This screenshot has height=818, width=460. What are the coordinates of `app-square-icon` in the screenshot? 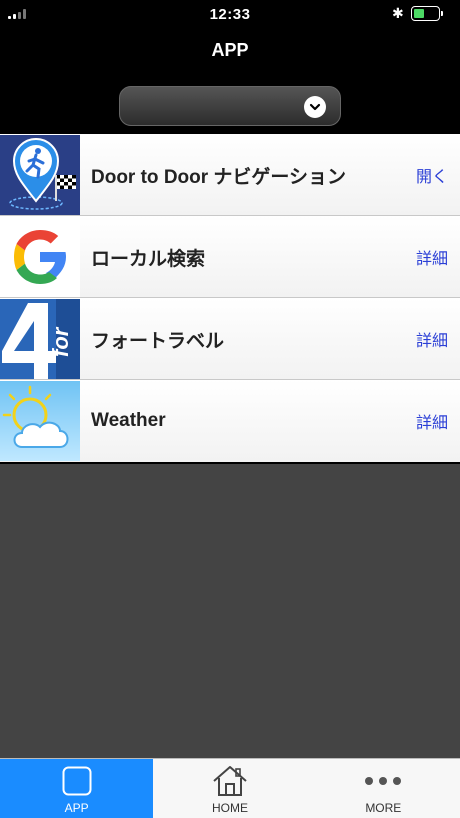 It's located at (77, 781).